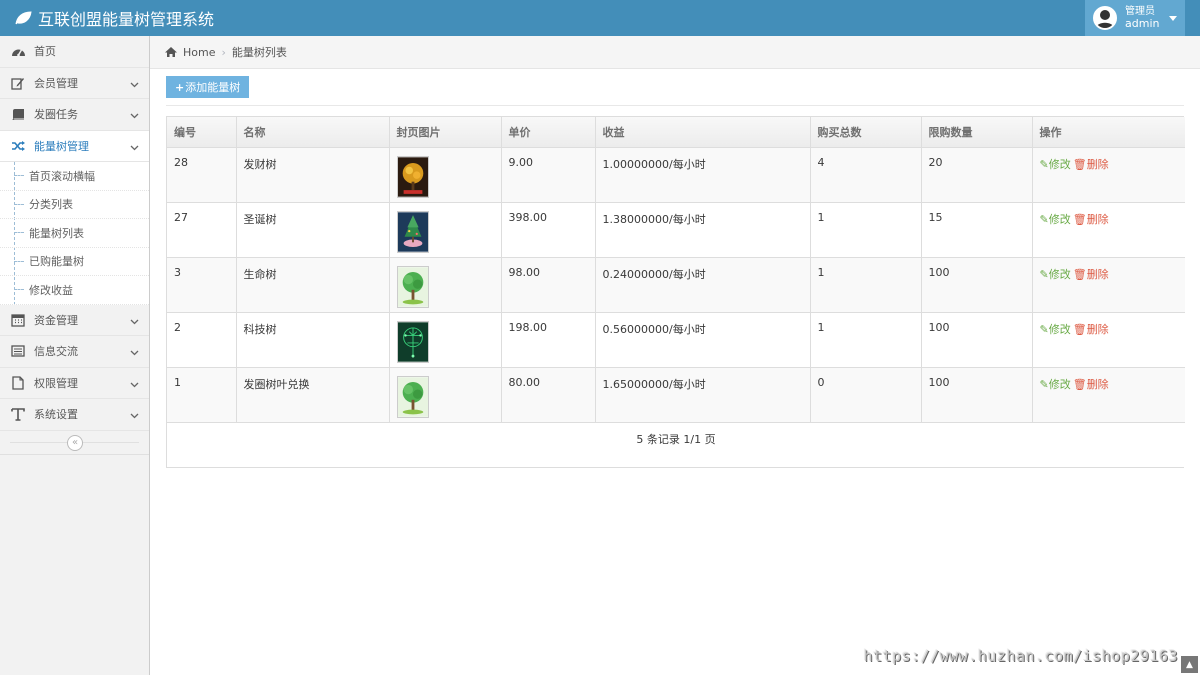 The width and height of the screenshot is (1200, 675). I want to click on sidebar-item-permissions: 权限管理, so click(74, 383).